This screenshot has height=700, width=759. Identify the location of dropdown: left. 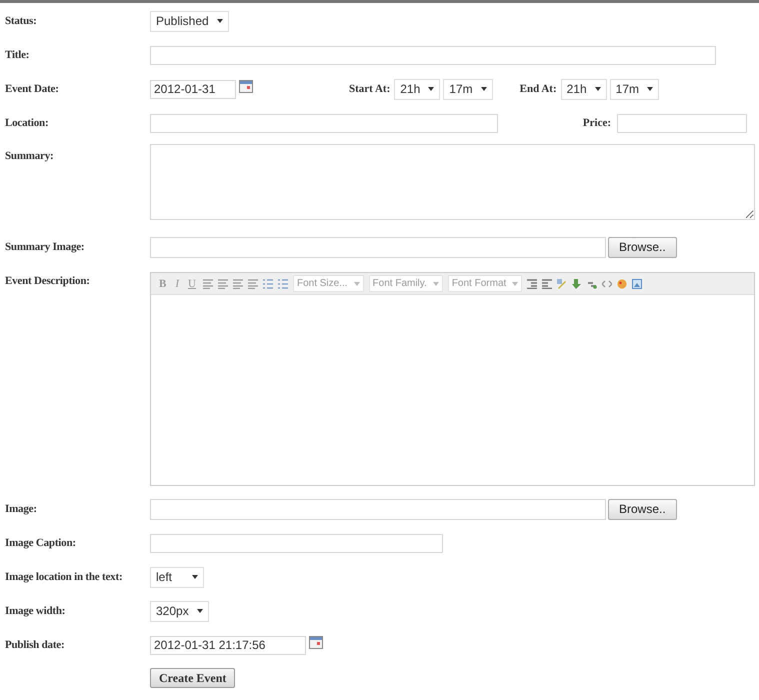
(177, 577).